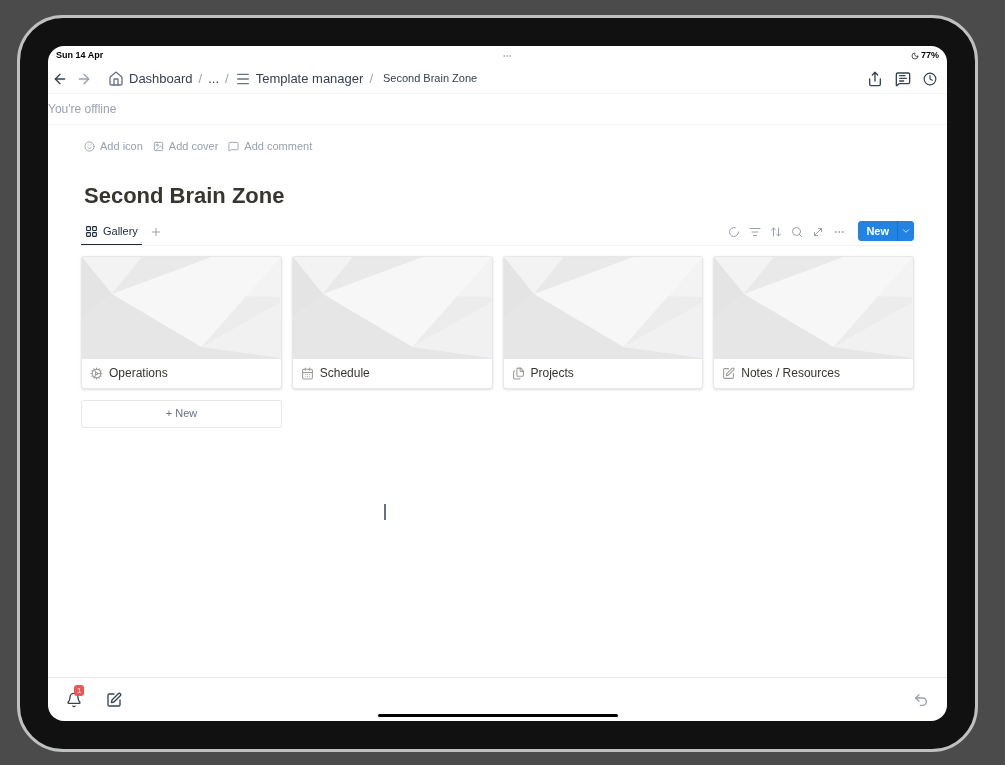 The height and width of the screenshot is (765, 1005). I want to click on new-card-button: + New, so click(181, 413).